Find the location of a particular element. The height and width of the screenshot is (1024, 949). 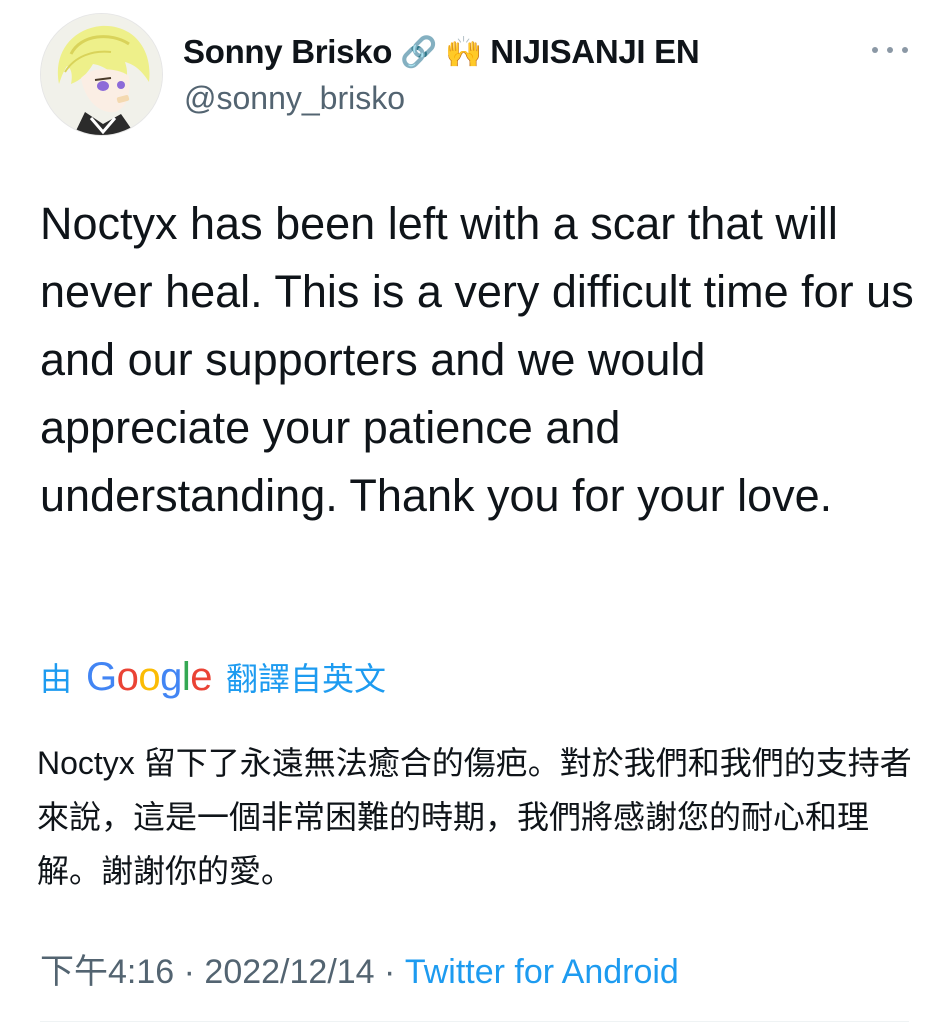

link-emoji-icon: 🔗 is located at coordinates (419, 52).